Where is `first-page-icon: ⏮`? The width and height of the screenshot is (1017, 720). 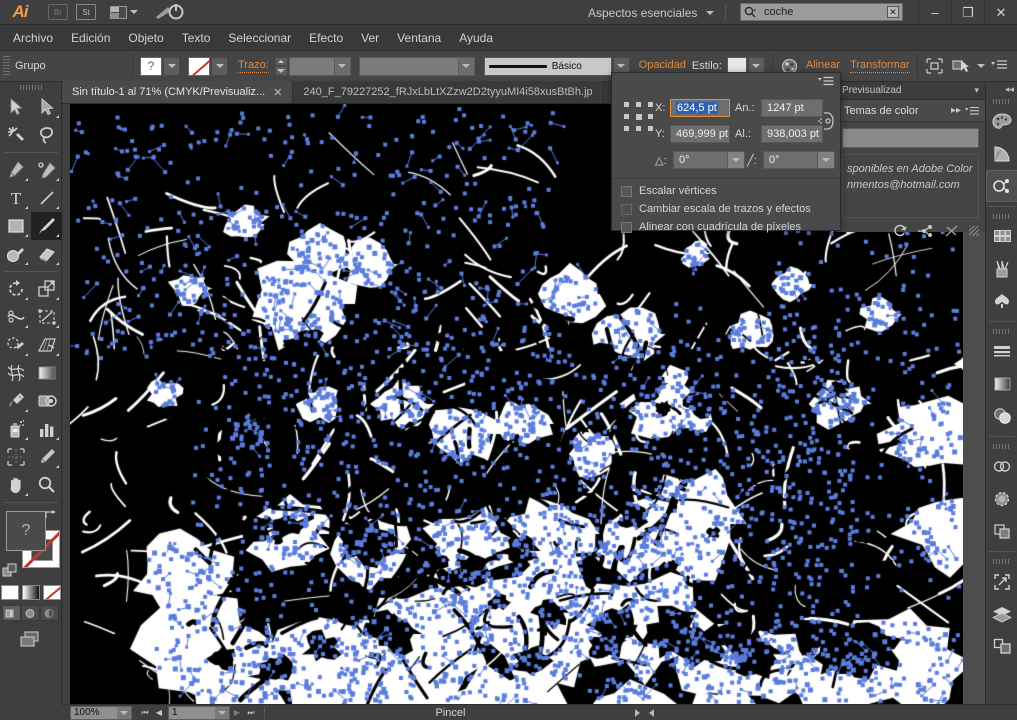 first-page-icon: ⏮ is located at coordinates (145, 713).